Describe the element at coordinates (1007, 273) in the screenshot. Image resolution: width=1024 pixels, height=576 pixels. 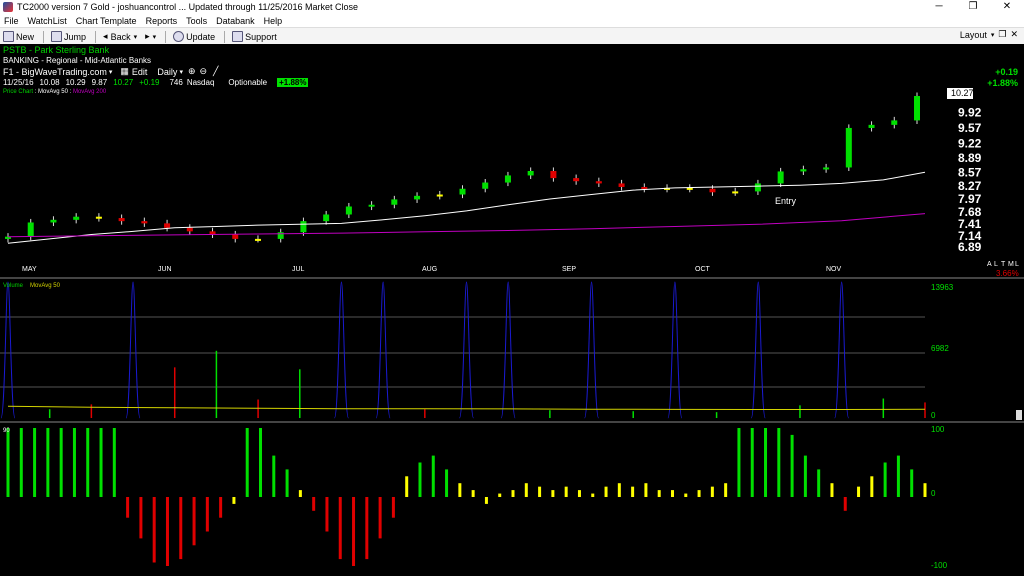
I see `pct-scale-label: 3.66%` at that location.